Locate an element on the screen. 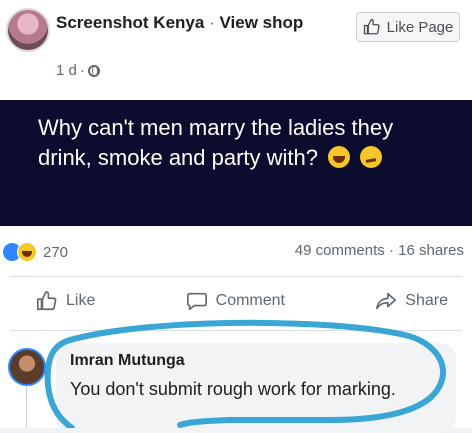  shares-count-link: 16 shares is located at coordinates (431, 250).